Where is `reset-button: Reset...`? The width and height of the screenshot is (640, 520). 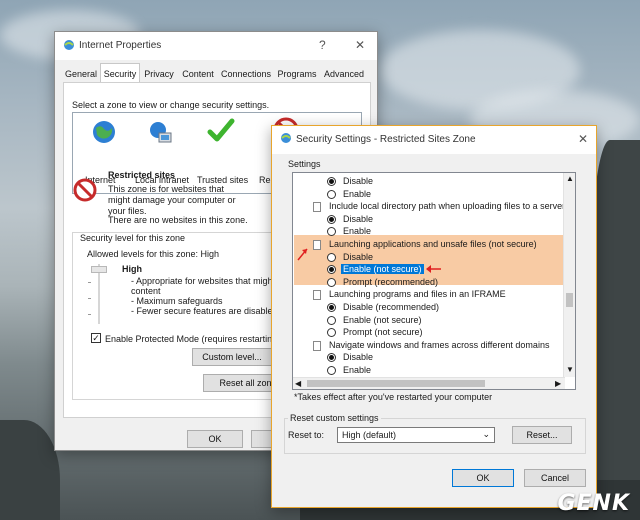 reset-button: Reset... is located at coordinates (542, 435).